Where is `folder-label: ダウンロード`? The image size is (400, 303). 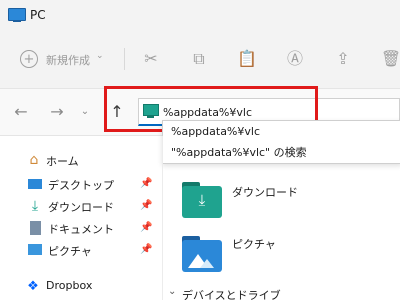
folder-label: ダウンロード is located at coordinates (265, 192).